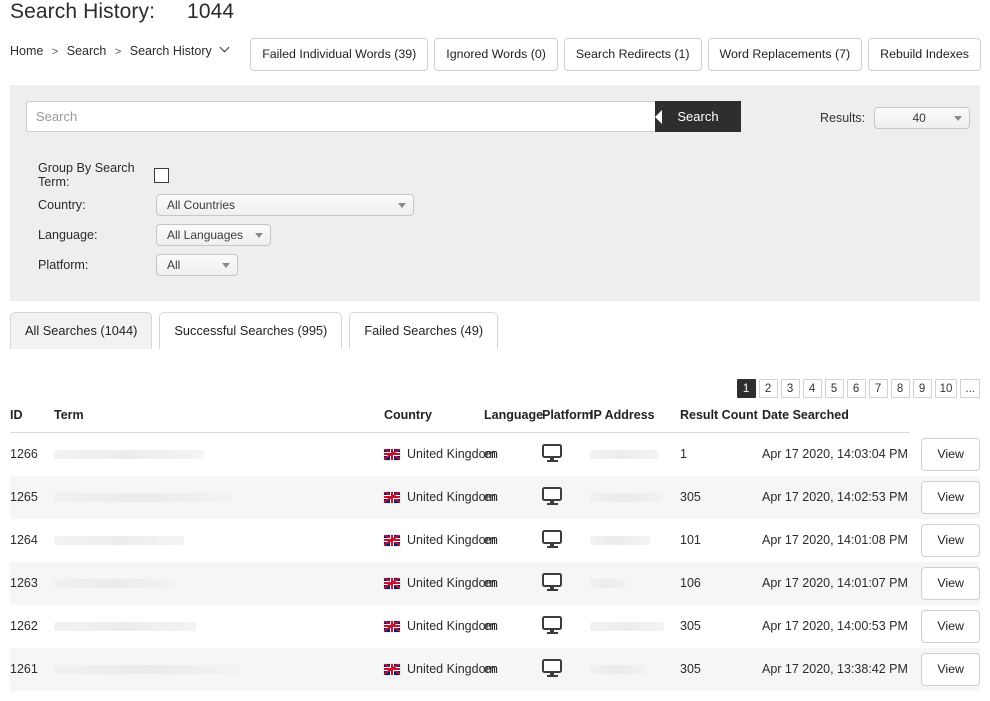 The image size is (990, 701). Describe the element at coordinates (690, 626) in the screenshot. I see `cell-result-count: 305` at that location.